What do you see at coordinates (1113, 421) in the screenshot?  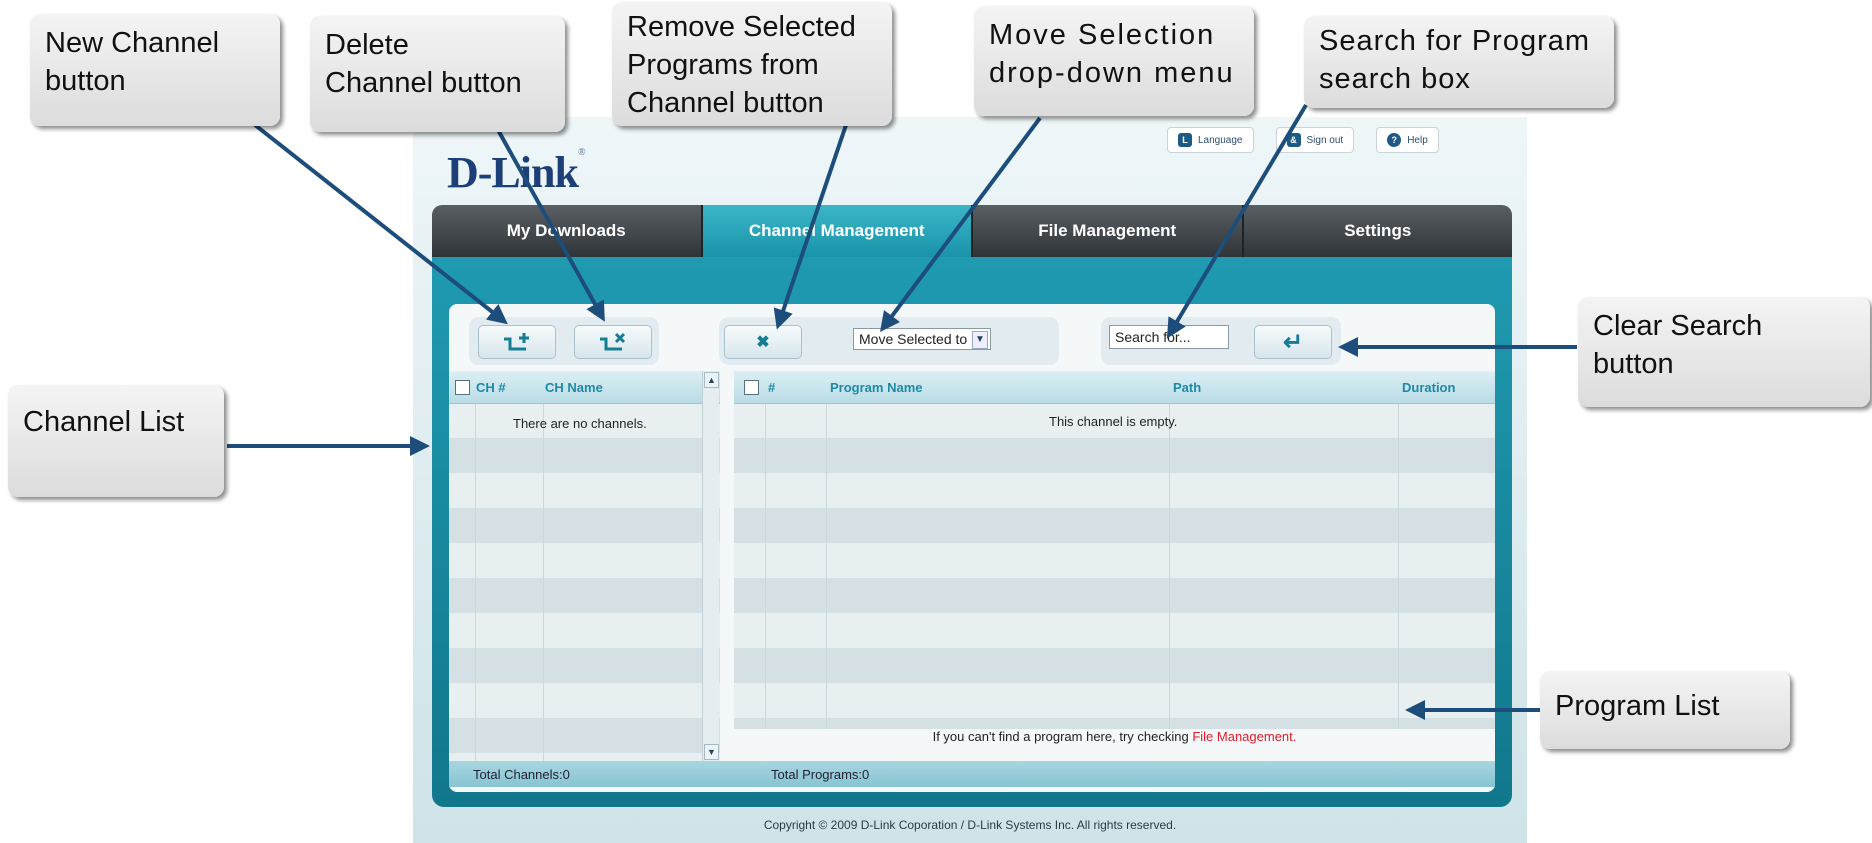 I see `program-list-empty-message: This channel is empty.` at bounding box center [1113, 421].